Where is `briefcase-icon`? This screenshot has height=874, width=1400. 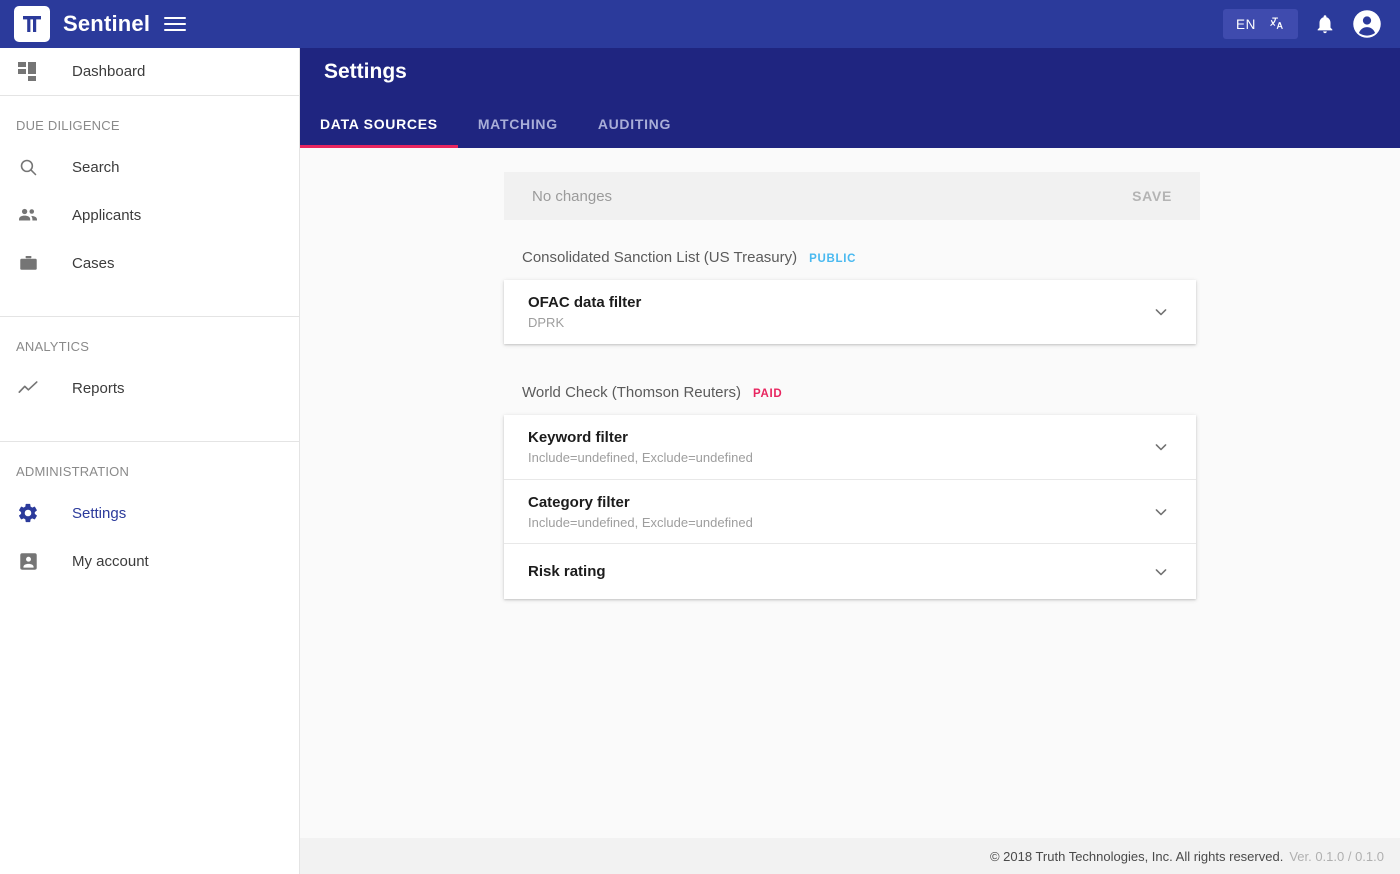
briefcase-icon is located at coordinates (28, 263).